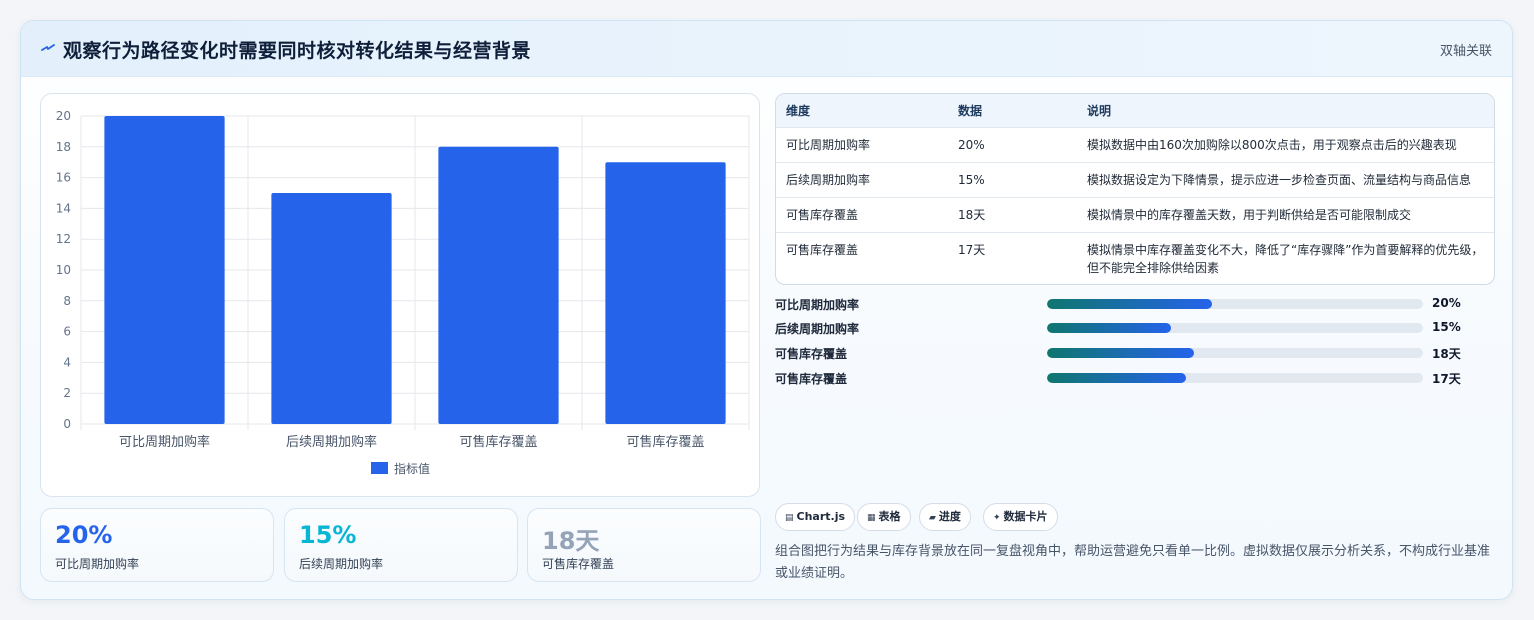  I want to click on kpi-card: 20% 可比周期加购率, so click(157, 545).